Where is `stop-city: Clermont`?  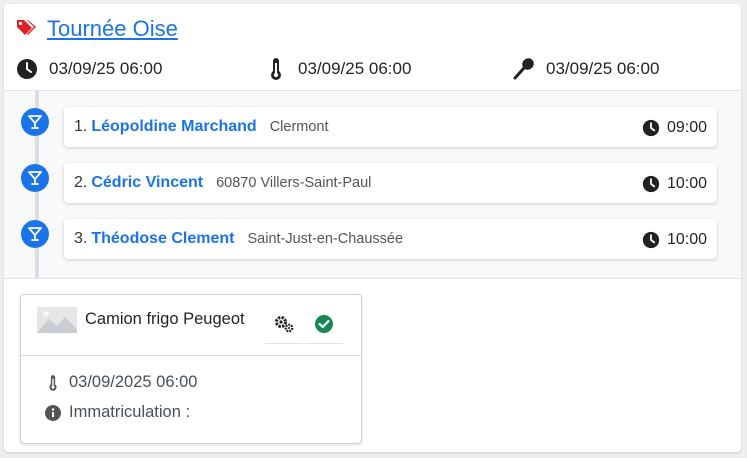
stop-city: Clermont is located at coordinates (299, 127).